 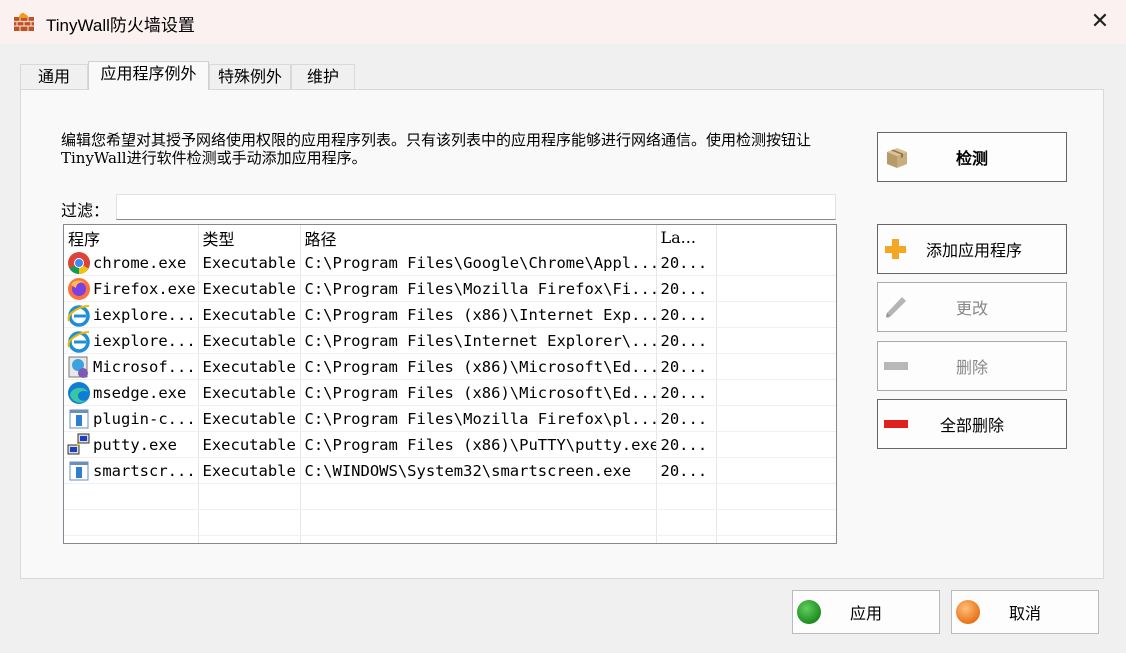 I want to click on column-header-program: 程序, so click(x=131, y=237).